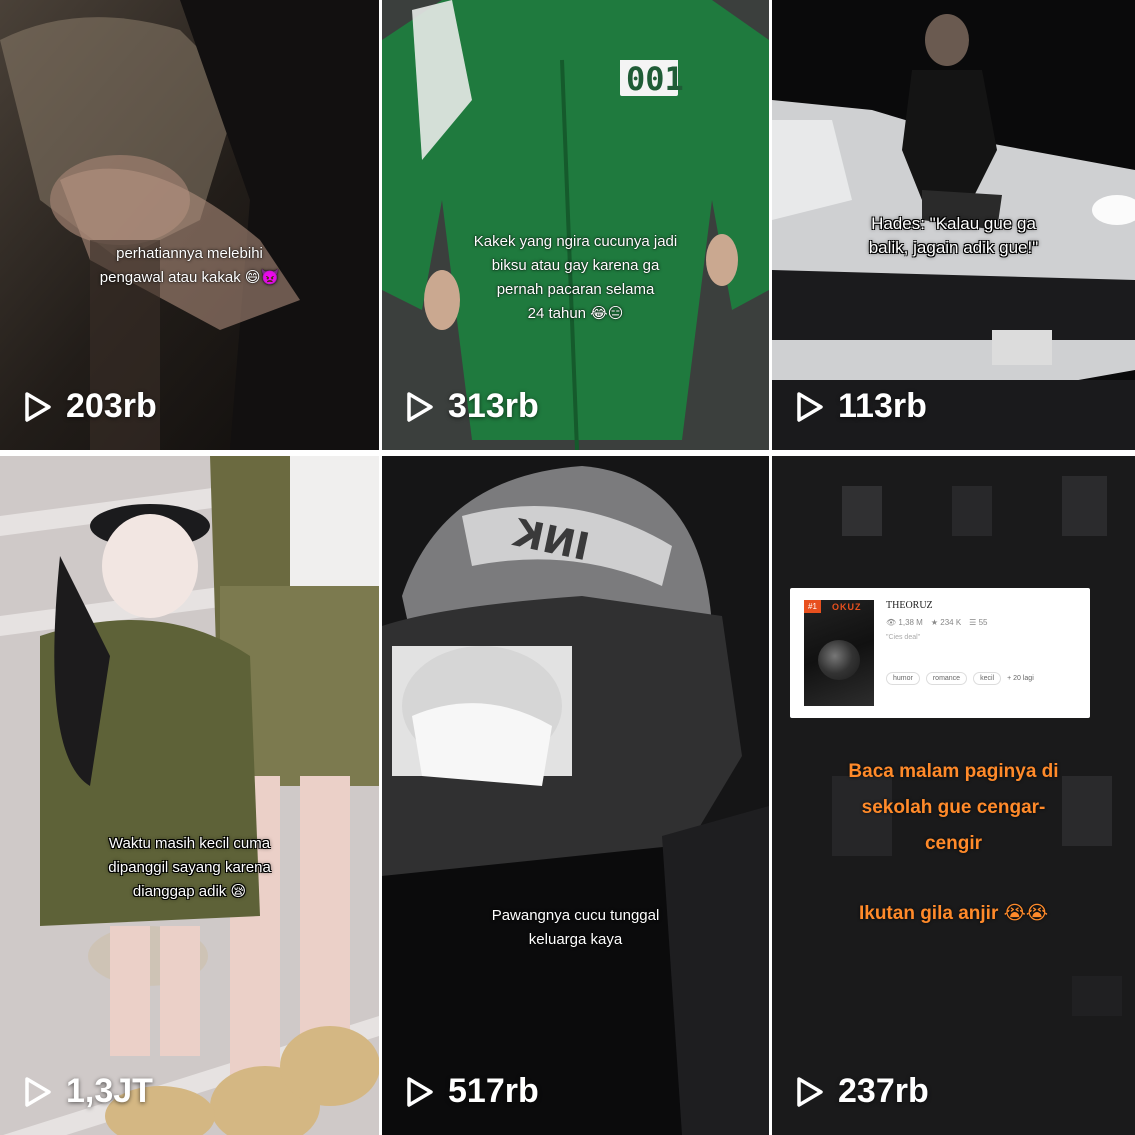 This screenshot has height=1135, width=1135. Describe the element at coordinates (909, 605) in the screenshot. I see `book-title: THEORUZ` at that location.